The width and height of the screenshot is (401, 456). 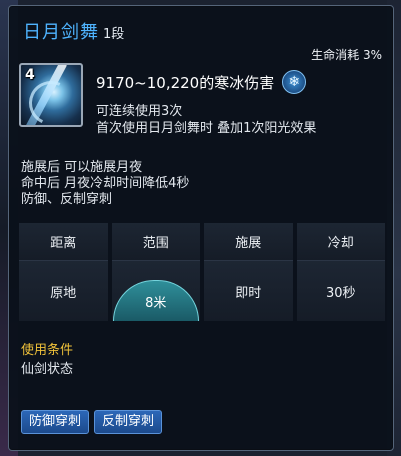 I want to click on stat-value-cooldown: 30秒, so click(x=340, y=291).